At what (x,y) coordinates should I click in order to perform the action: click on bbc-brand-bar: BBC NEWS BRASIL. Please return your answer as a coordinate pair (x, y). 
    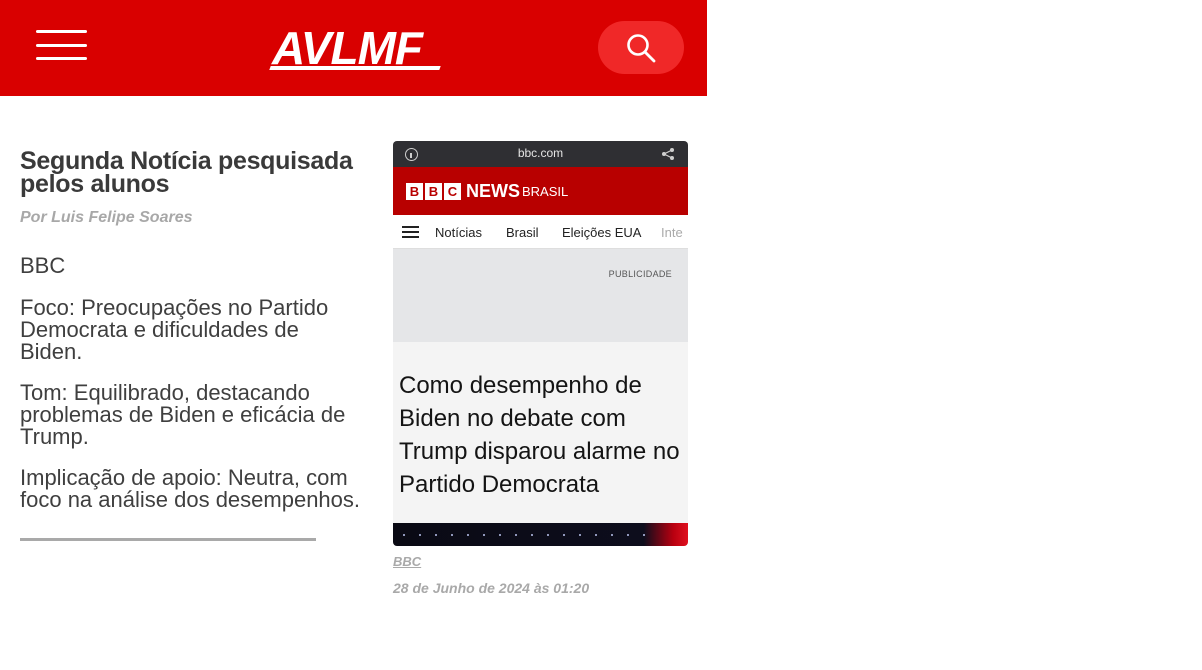
    Looking at the image, I should click on (540, 191).